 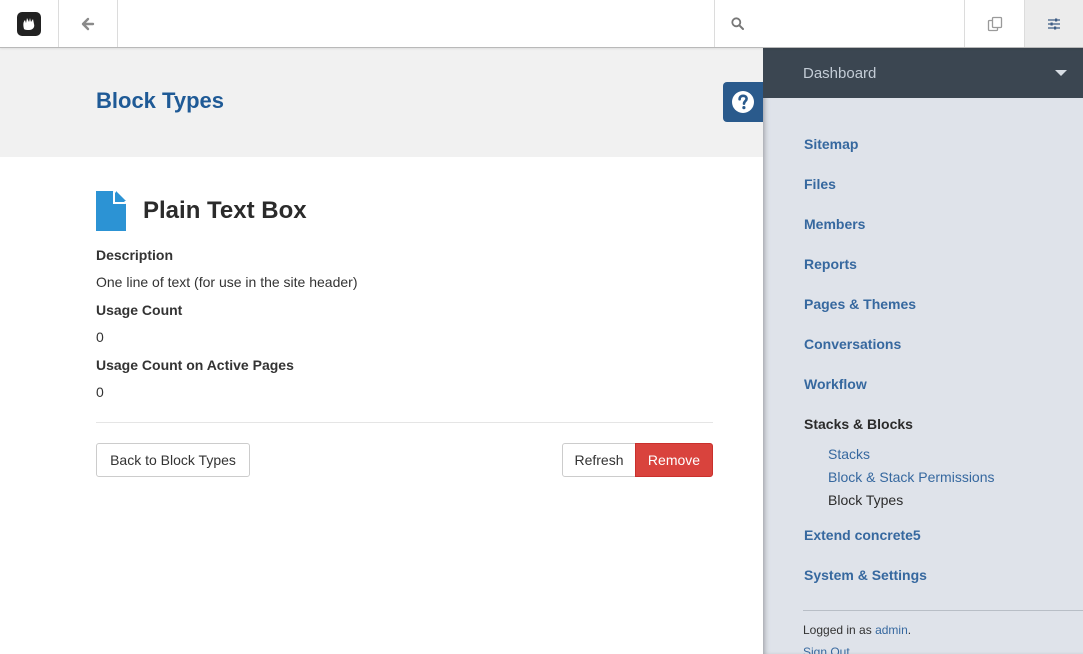 I want to click on search-box, so click(x=839, y=23).